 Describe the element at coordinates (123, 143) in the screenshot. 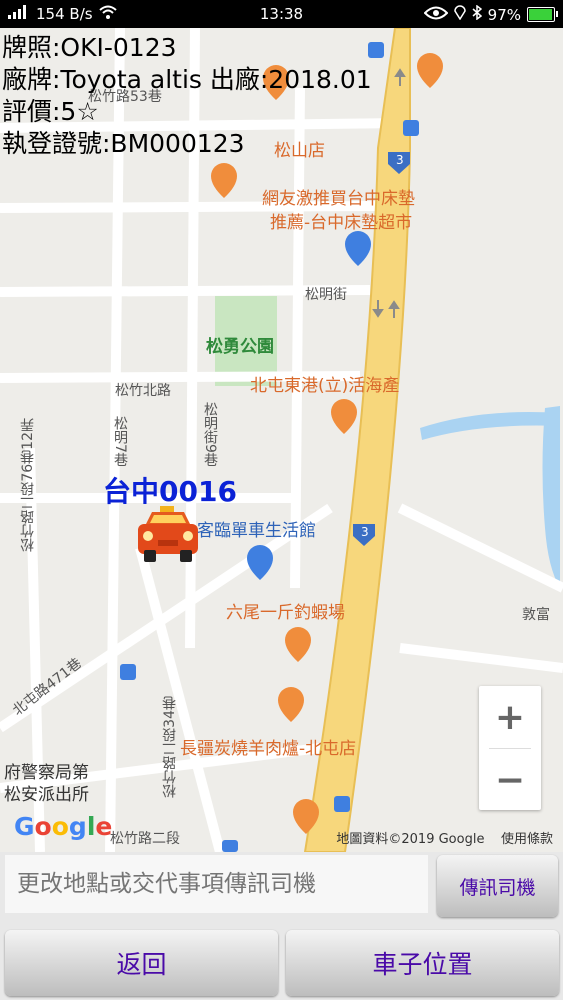

I see `registration-number: 執登證號:BM000123` at that location.